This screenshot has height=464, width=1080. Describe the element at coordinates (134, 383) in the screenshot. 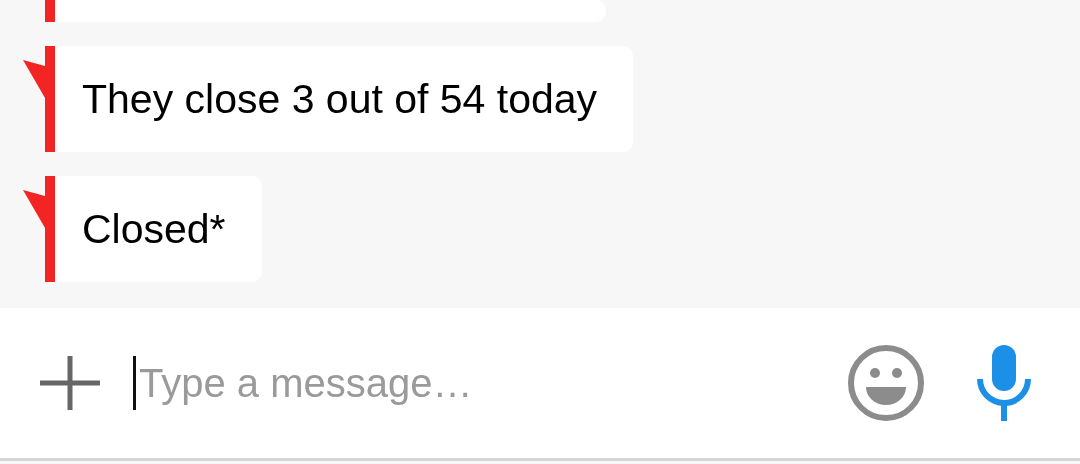

I see `text-cursor` at that location.